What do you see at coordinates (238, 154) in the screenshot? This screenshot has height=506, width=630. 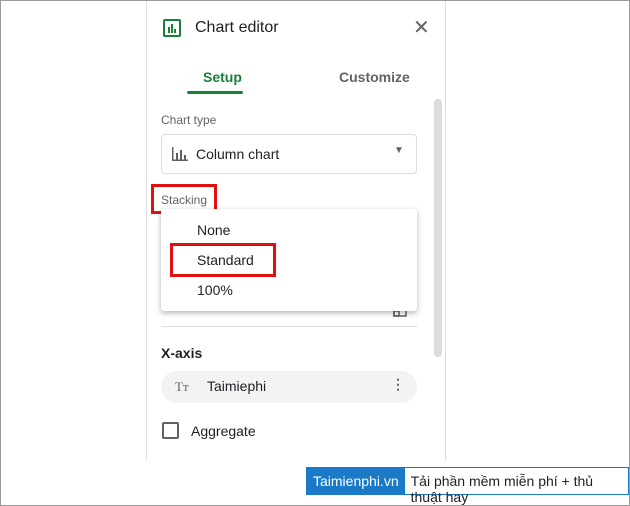 I see `chart-type-value: Column chart` at bounding box center [238, 154].